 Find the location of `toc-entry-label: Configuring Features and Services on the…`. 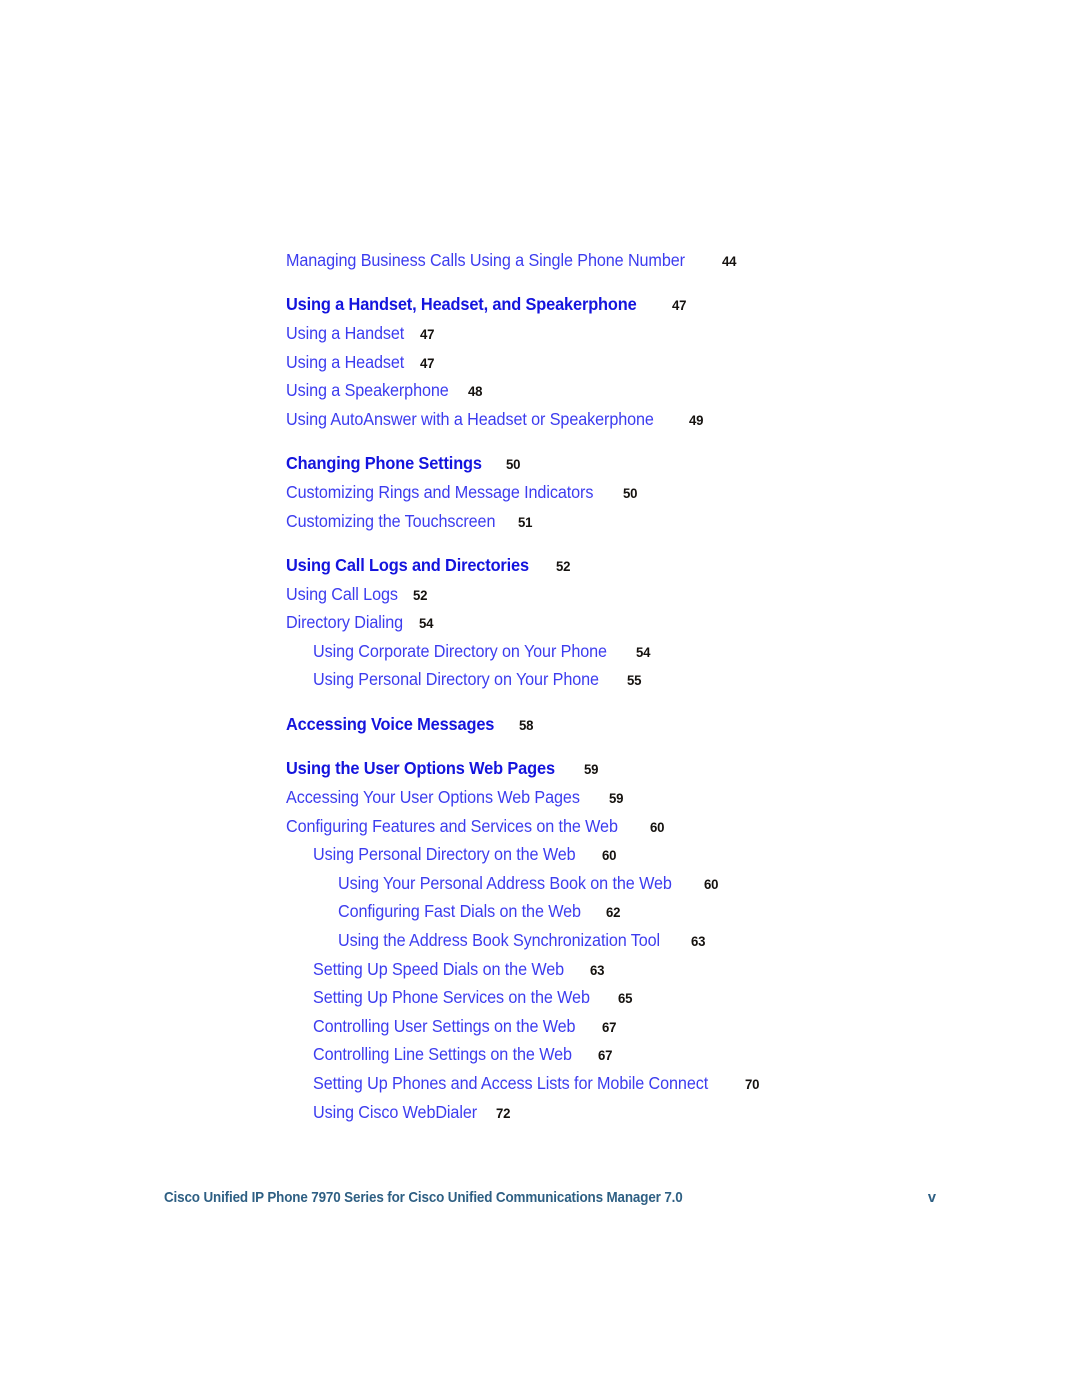

toc-entry-label: Configuring Features and Services on the… is located at coordinates (452, 825).